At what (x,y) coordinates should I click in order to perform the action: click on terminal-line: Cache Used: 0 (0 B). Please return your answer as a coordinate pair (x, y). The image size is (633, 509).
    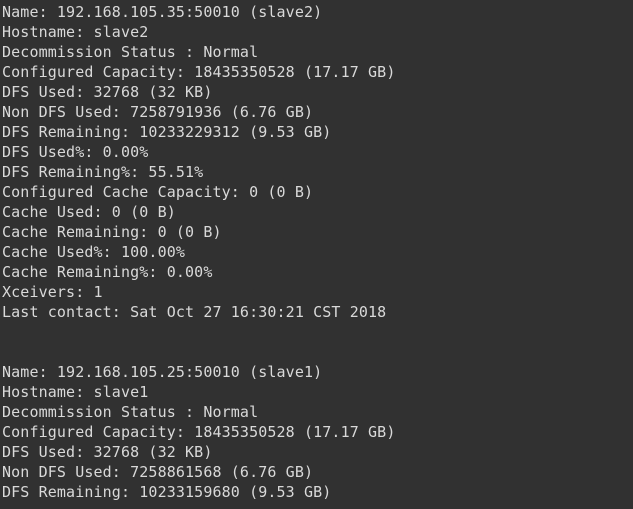
    Looking at the image, I should click on (89, 212).